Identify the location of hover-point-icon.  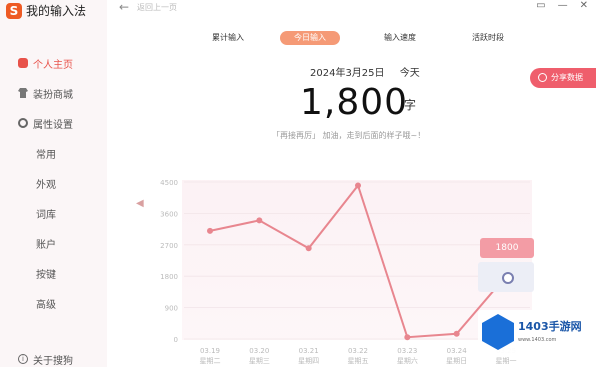
(508, 278).